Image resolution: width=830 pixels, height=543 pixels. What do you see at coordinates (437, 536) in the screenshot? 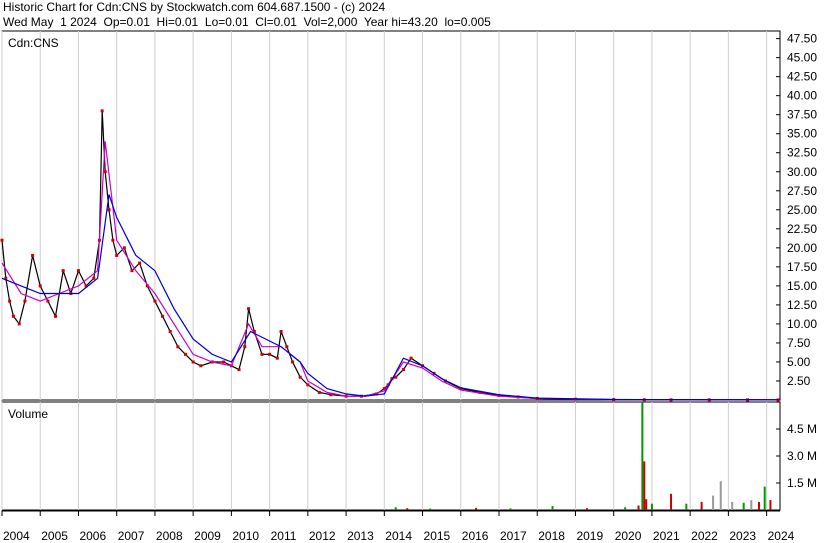
I see `x-tick-label: 2015` at bounding box center [437, 536].